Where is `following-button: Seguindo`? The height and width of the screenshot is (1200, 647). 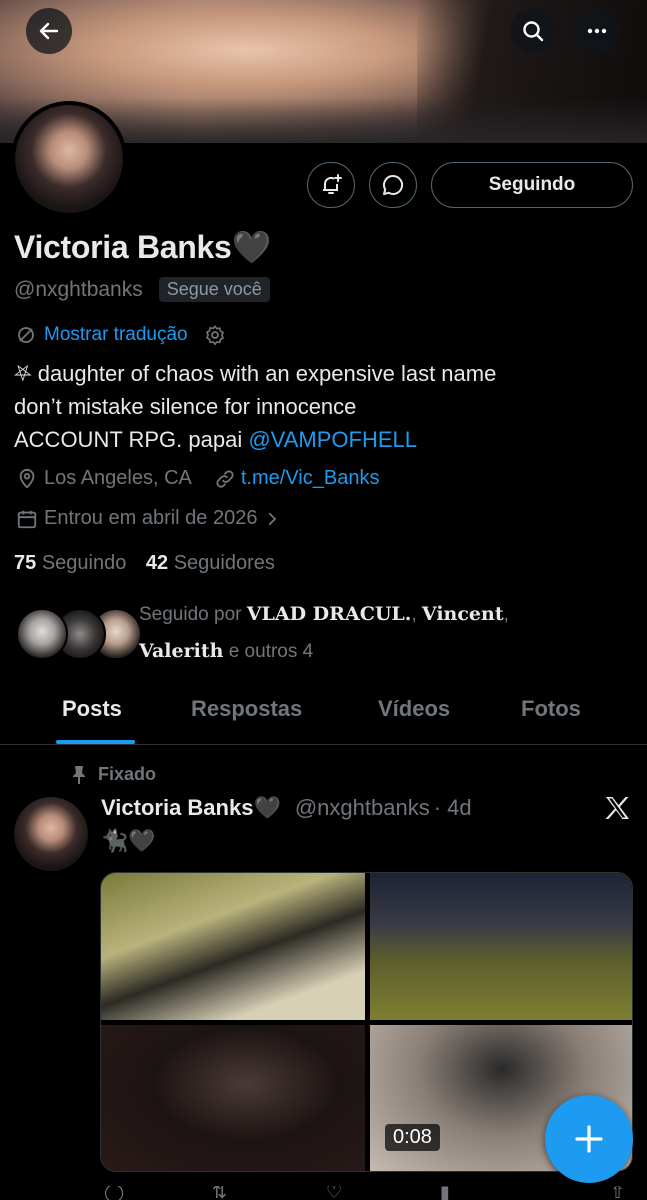 following-button: Seguindo is located at coordinates (532, 185).